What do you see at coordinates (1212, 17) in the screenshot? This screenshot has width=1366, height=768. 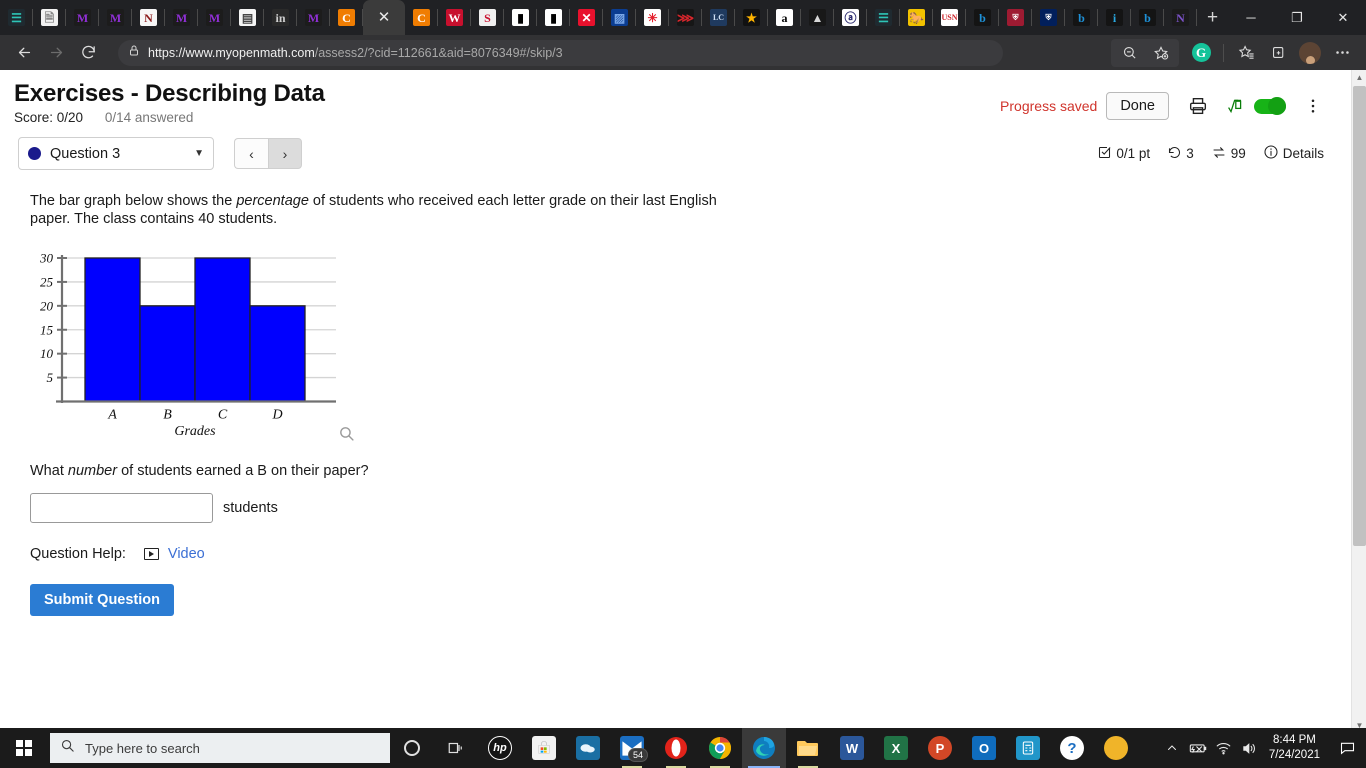 I see `new-tab-button: +` at bounding box center [1212, 17].